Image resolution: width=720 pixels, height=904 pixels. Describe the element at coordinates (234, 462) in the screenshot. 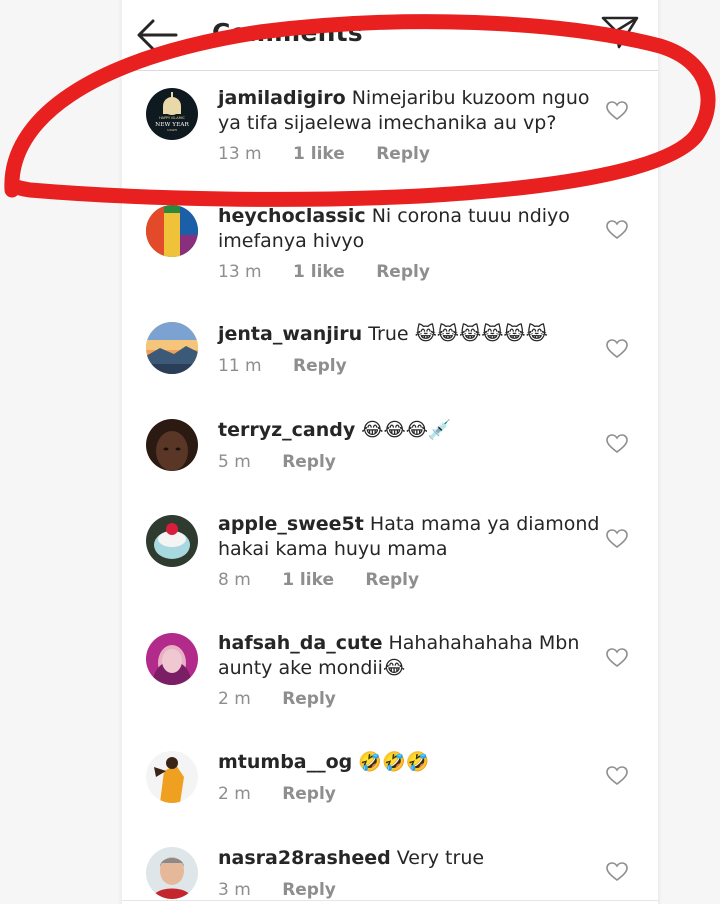

I see `comment-time: 5 m` at that location.